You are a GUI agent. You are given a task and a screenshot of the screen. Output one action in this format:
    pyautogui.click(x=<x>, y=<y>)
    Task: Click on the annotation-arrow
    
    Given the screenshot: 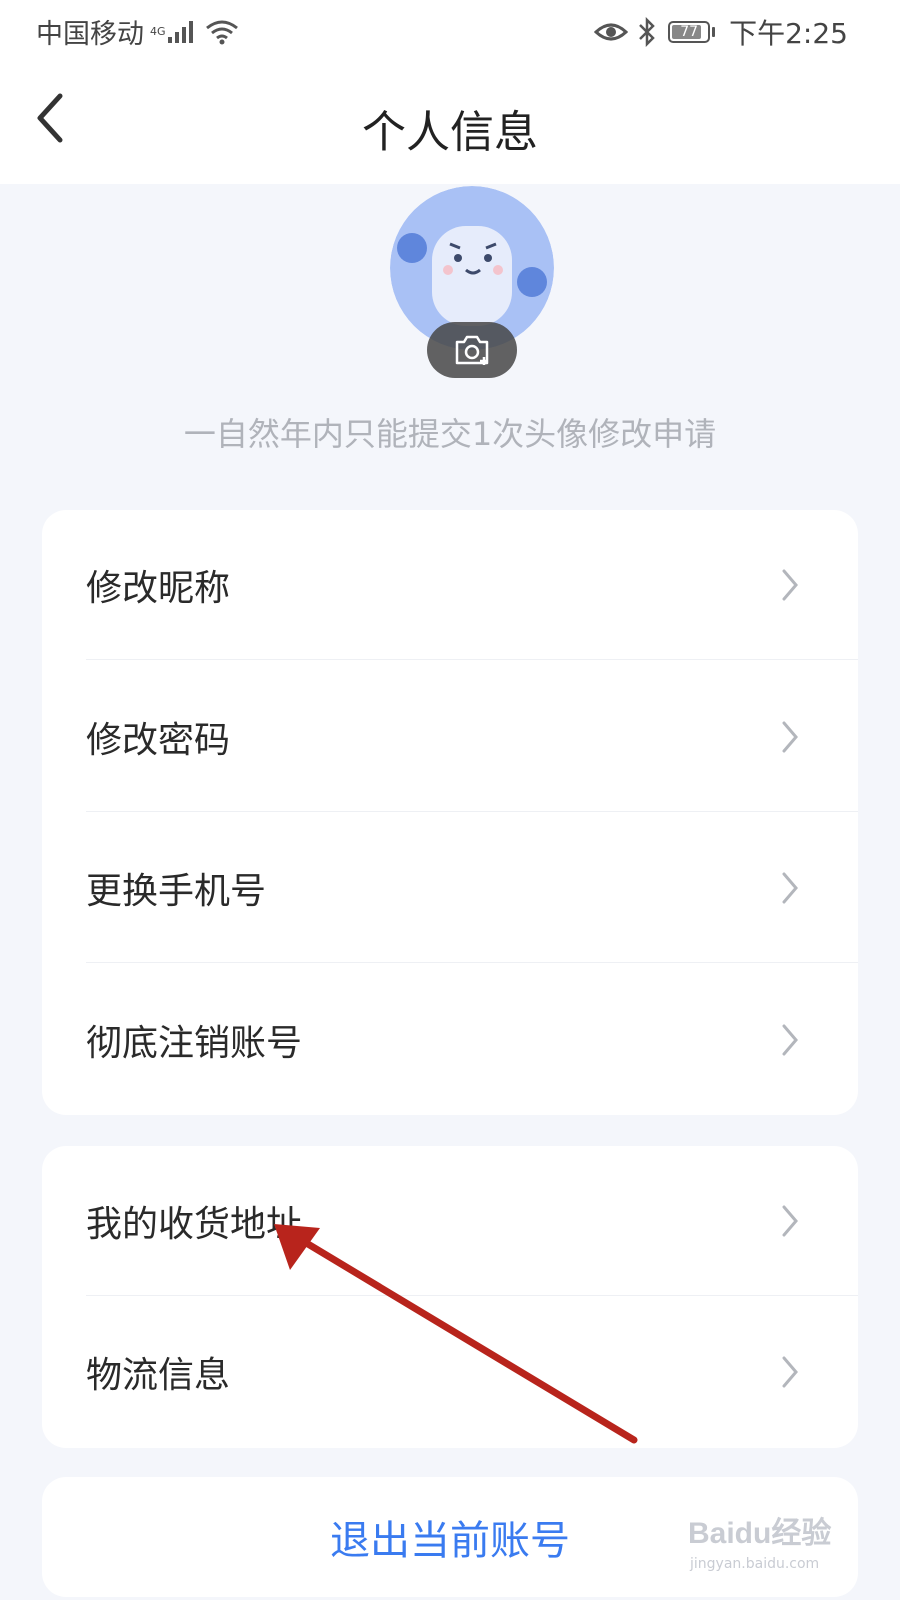 What is the action you would take?
    pyautogui.click(x=456, y=1334)
    